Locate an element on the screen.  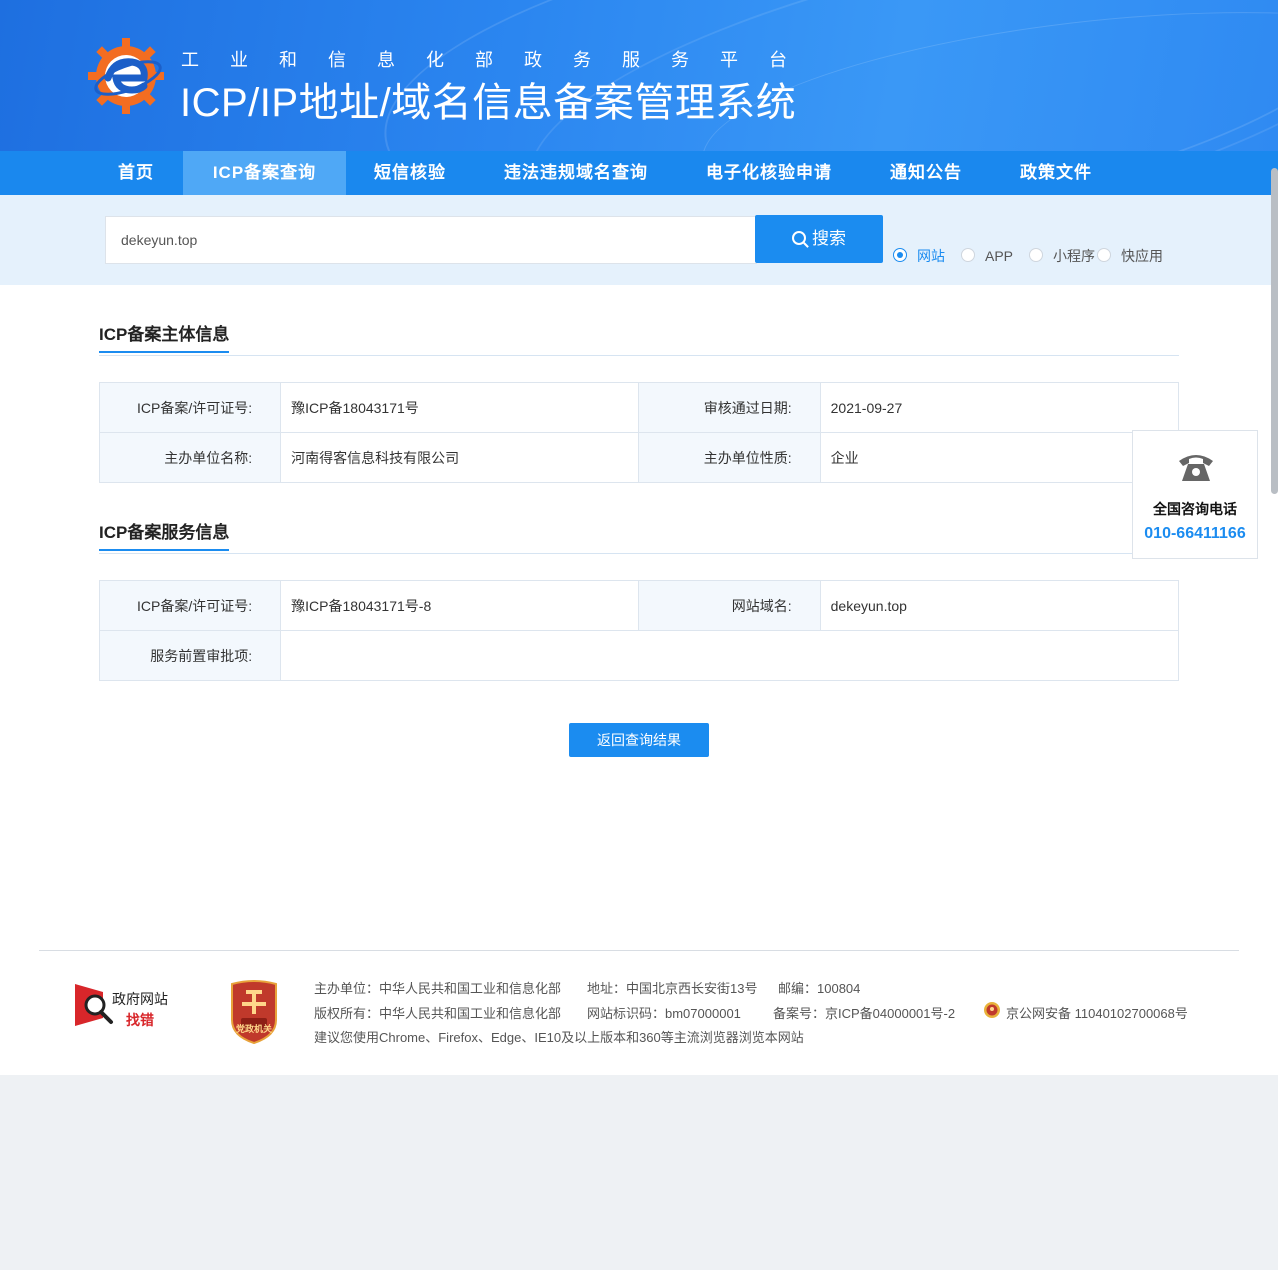
radio-miniprogram: 小程序 is located at coordinates (1064, 256).